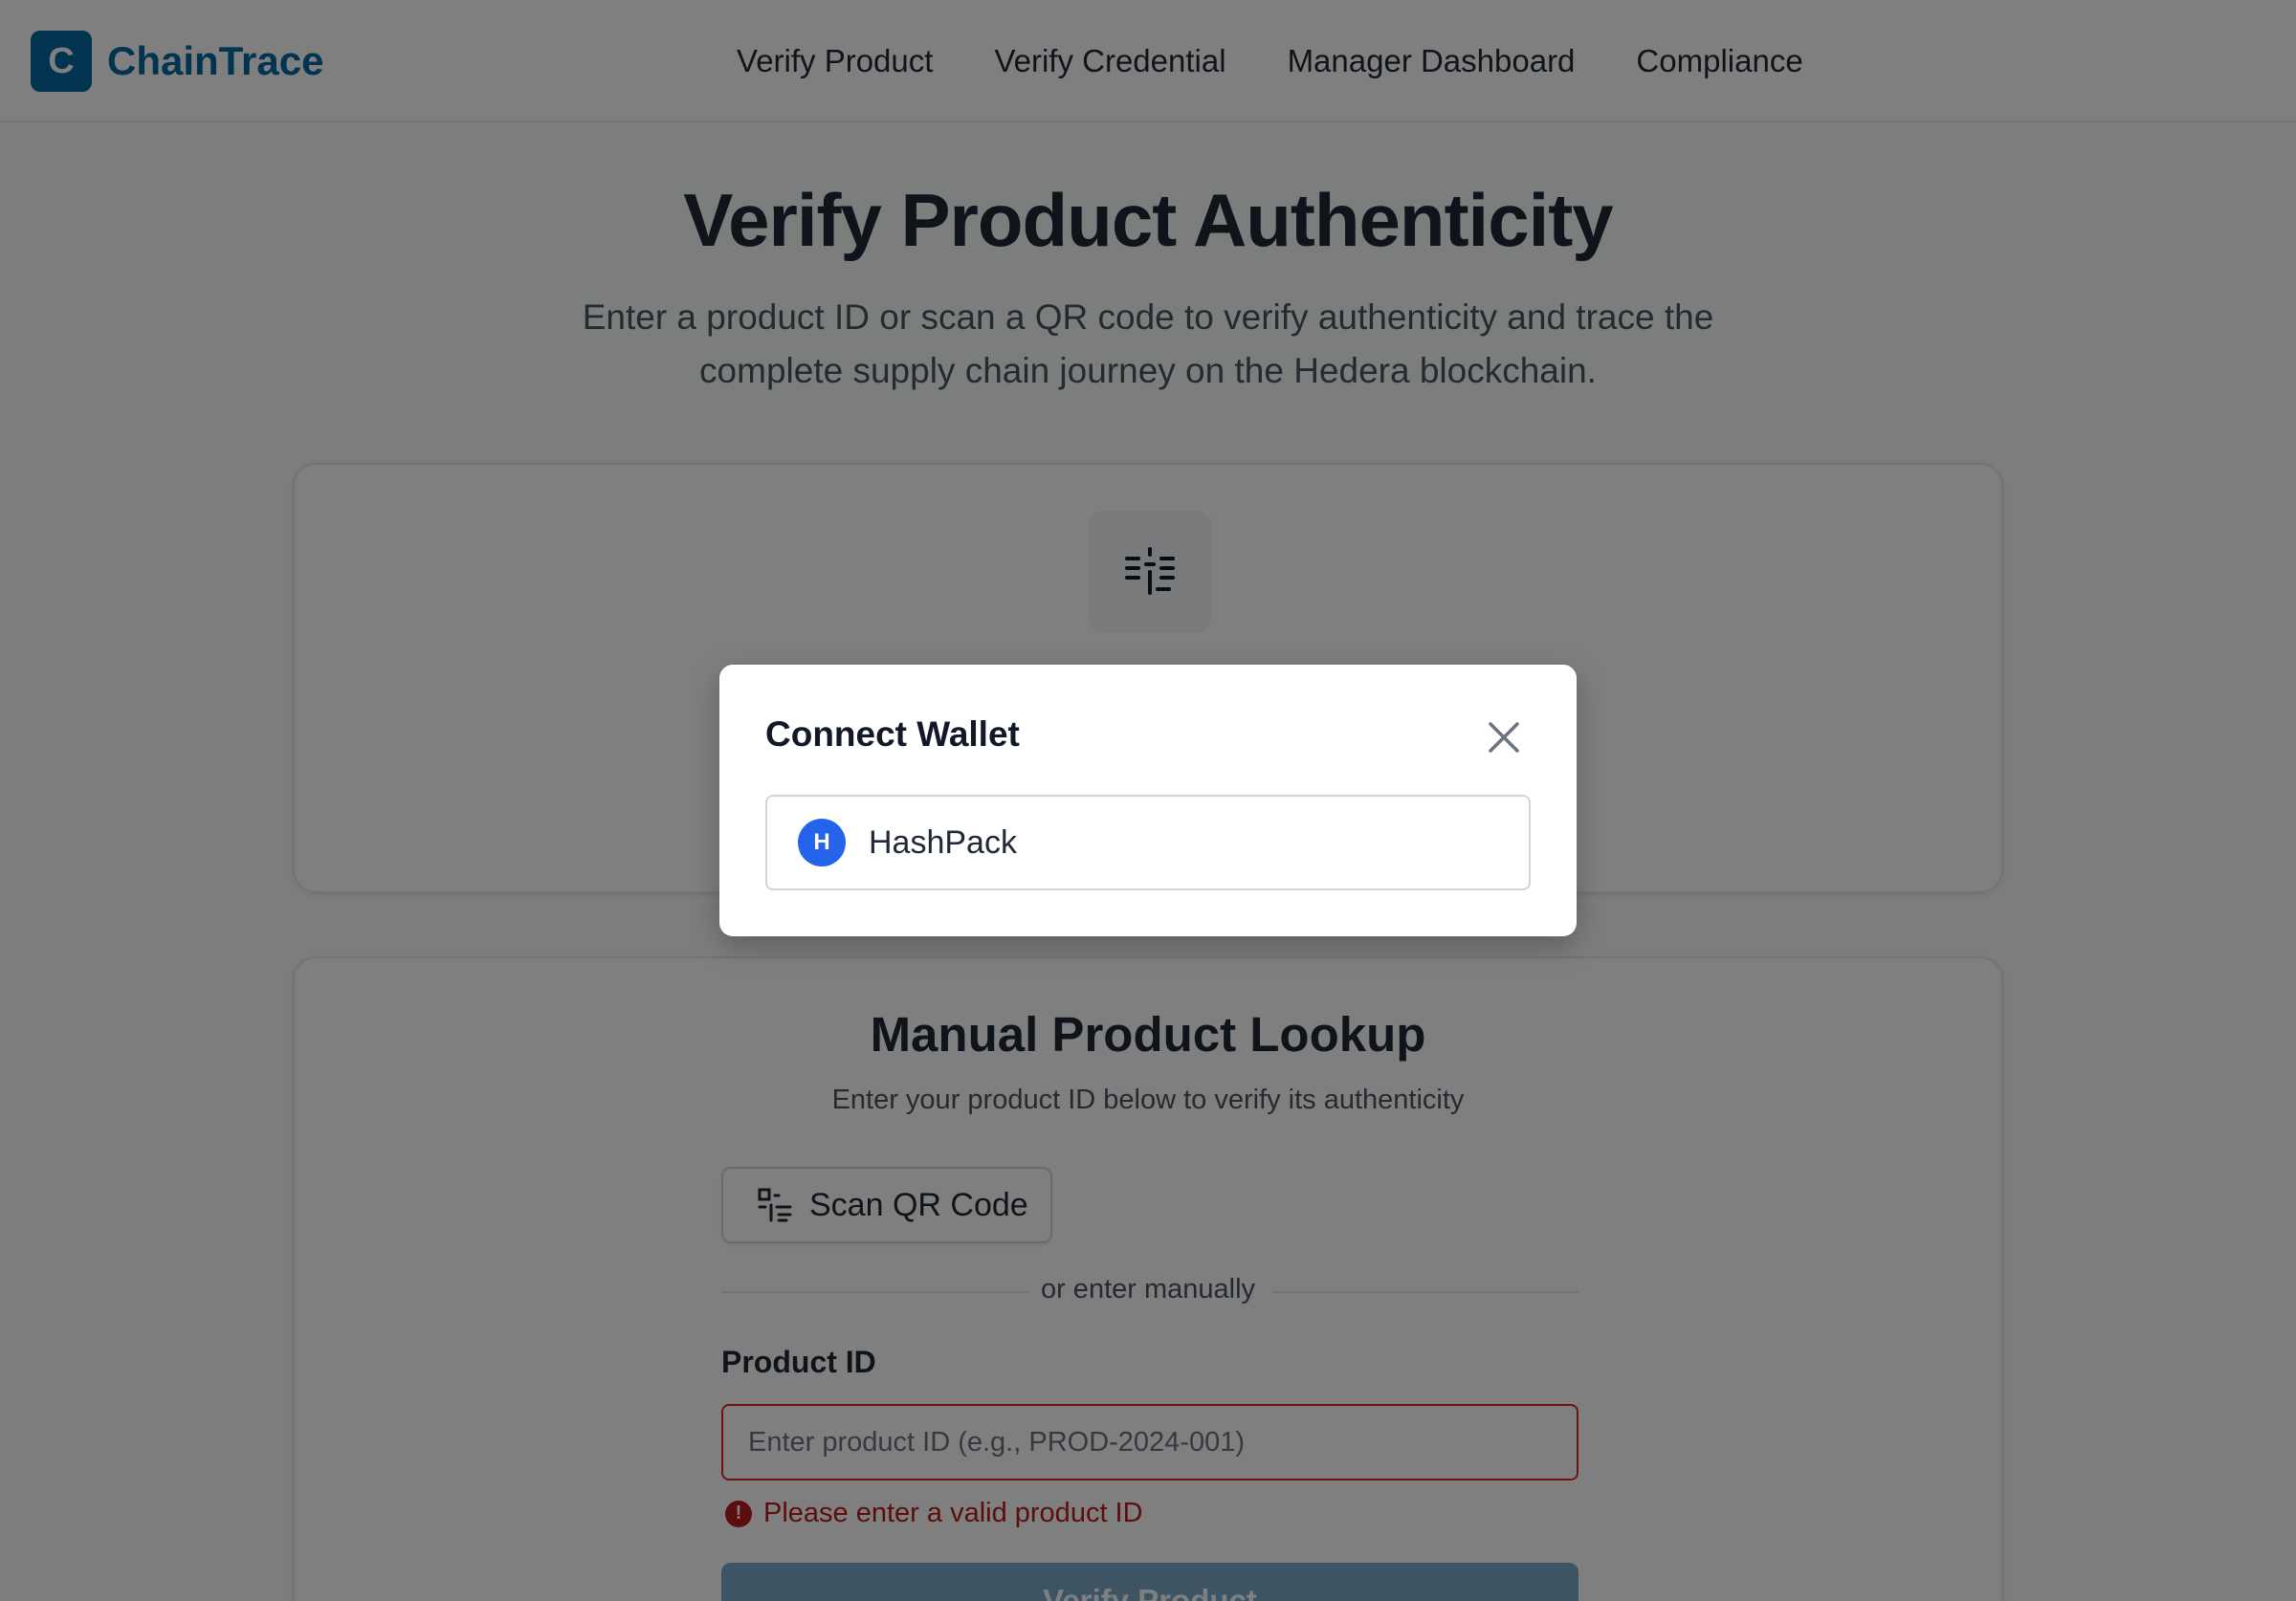  Describe the element at coordinates (822, 842) in the screenshot. I see `hashpack-icon: H` at that location.